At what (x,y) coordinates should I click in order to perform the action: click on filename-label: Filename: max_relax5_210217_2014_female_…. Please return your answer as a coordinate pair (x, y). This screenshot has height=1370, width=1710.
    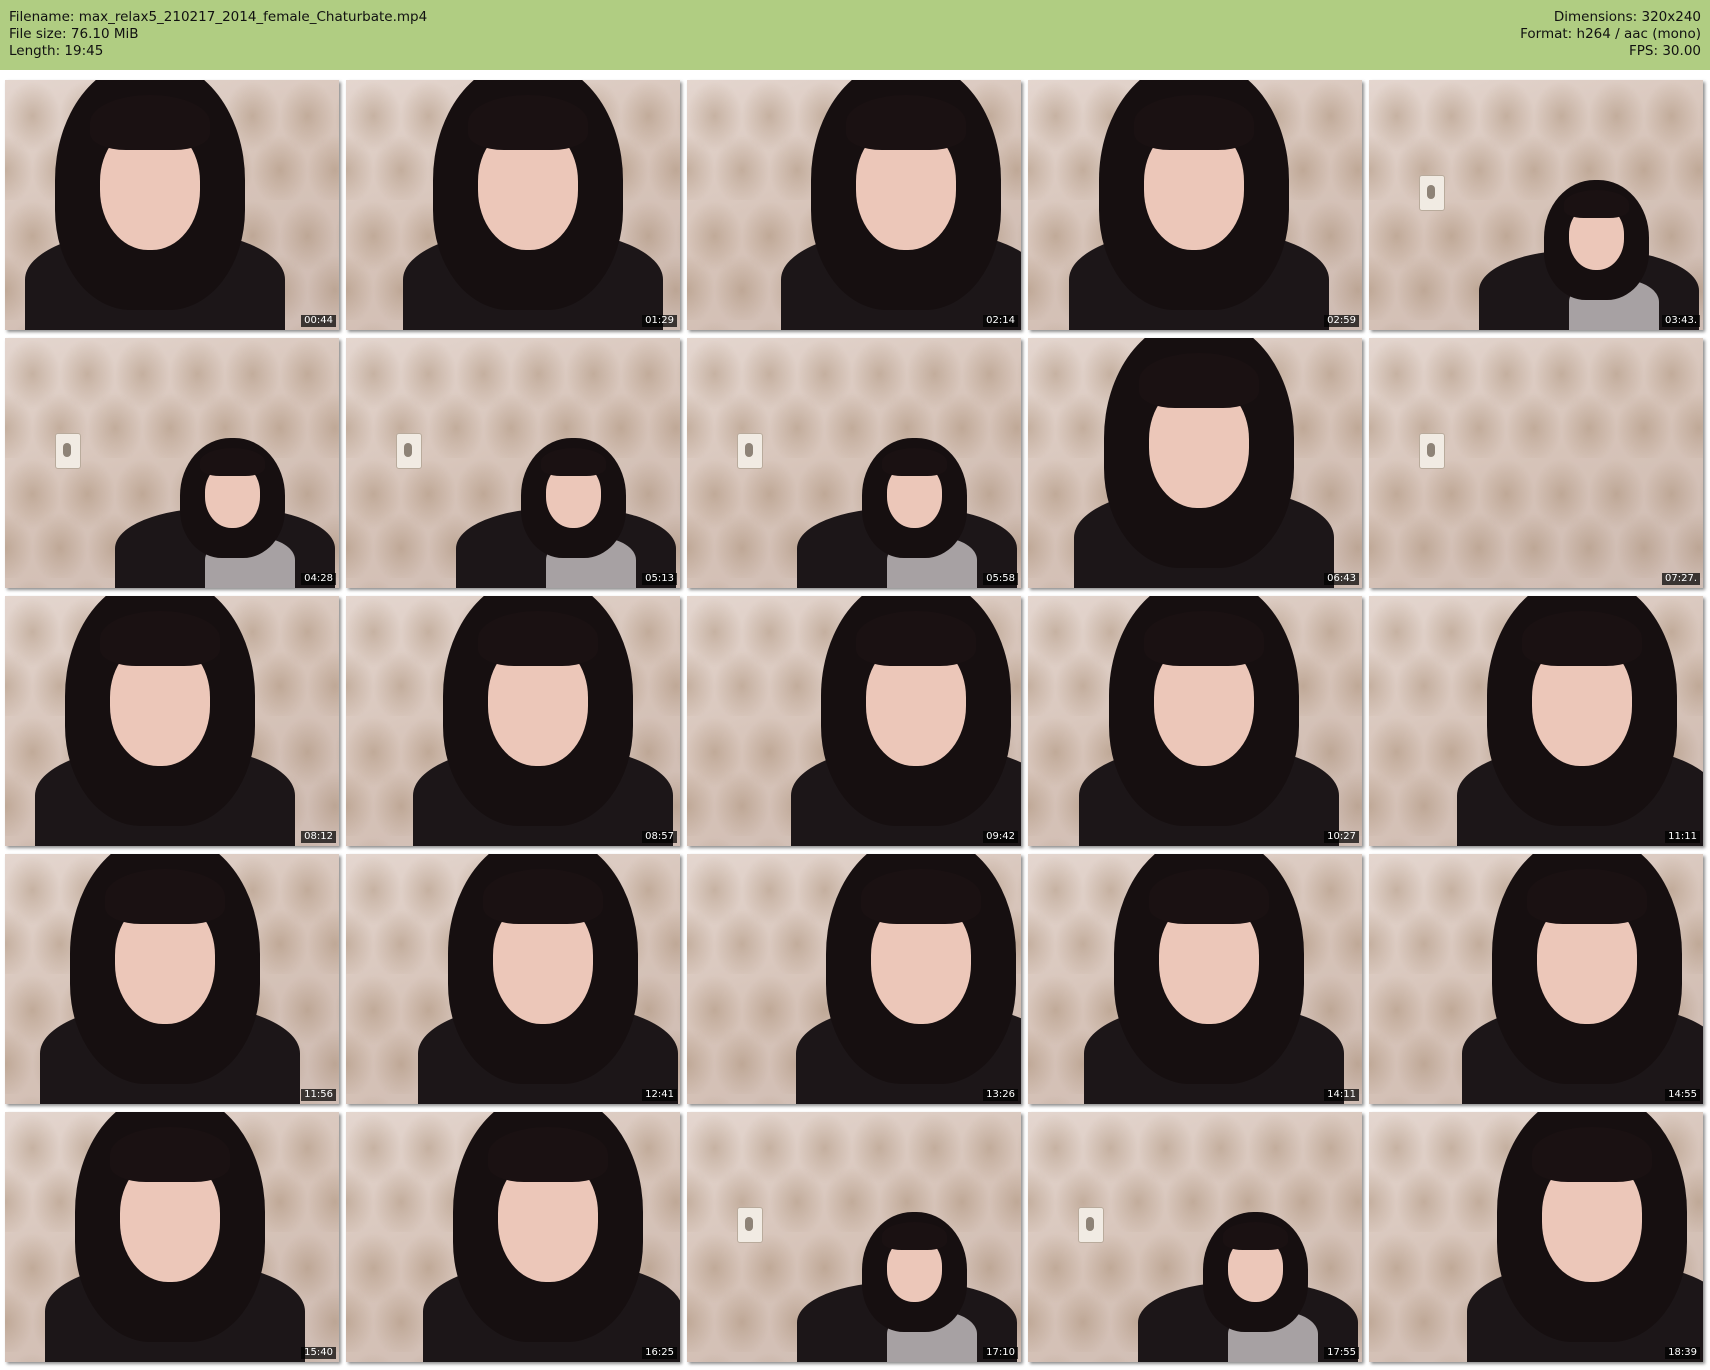
    Looking at the image, I should click on (218, 17).